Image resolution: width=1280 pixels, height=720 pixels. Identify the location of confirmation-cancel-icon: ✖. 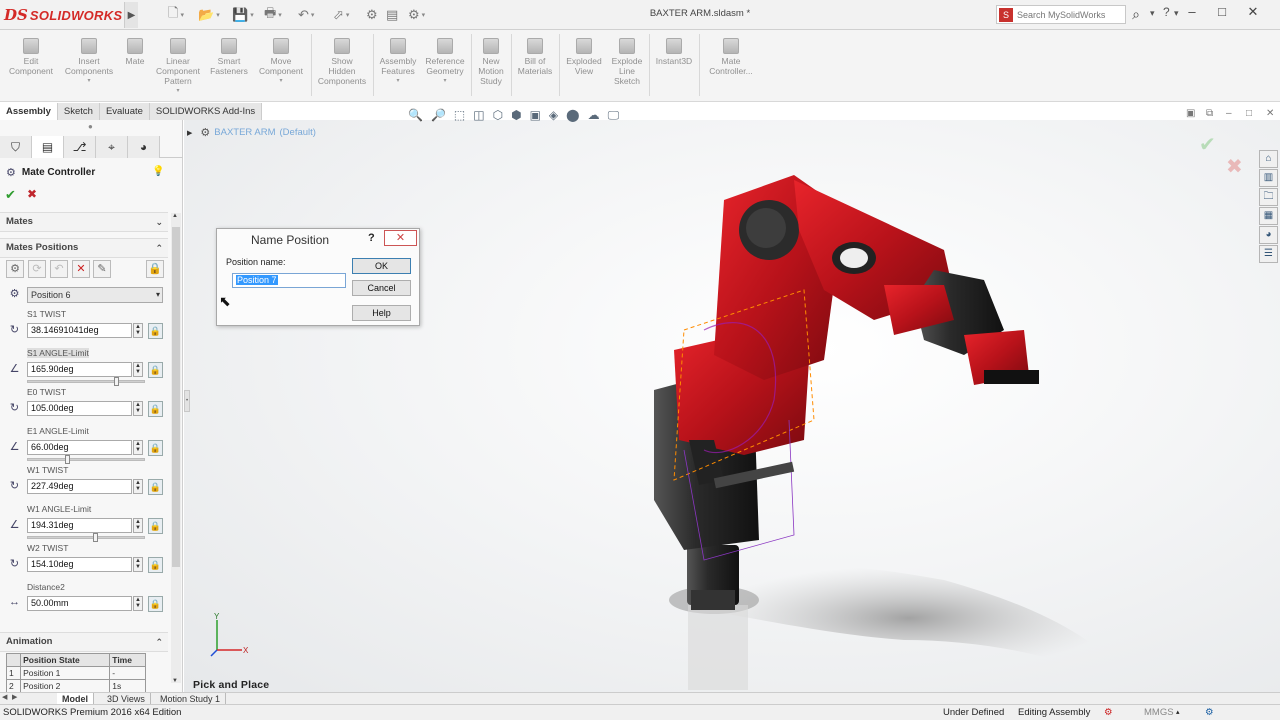
(1234, 166).